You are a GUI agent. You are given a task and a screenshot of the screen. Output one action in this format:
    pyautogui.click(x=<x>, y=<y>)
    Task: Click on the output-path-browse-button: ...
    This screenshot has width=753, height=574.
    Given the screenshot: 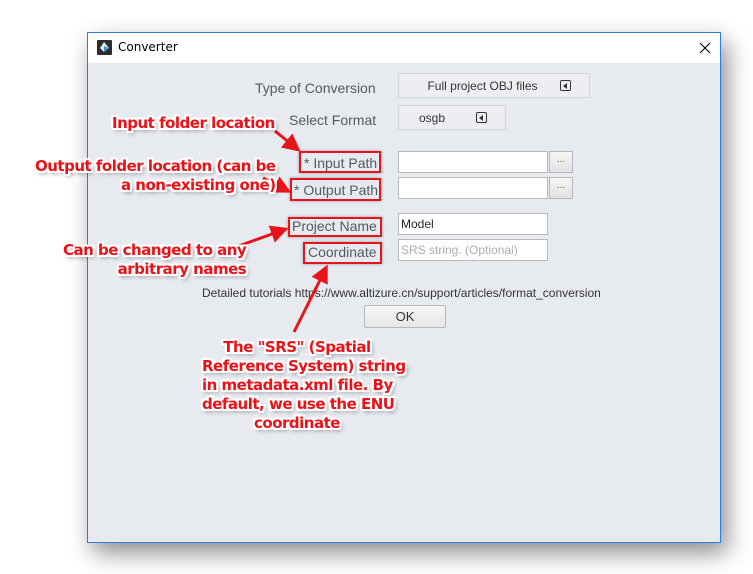 What is the action you would take?
    pyautogui.click(x=561, y=188)
    